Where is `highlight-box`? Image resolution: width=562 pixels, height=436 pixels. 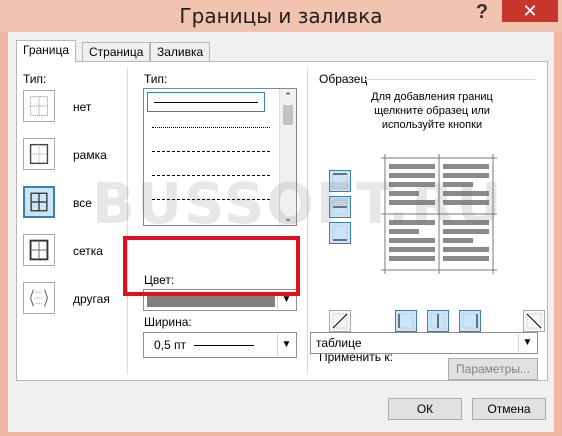
highlight-box is located at coordinates (211, 266).